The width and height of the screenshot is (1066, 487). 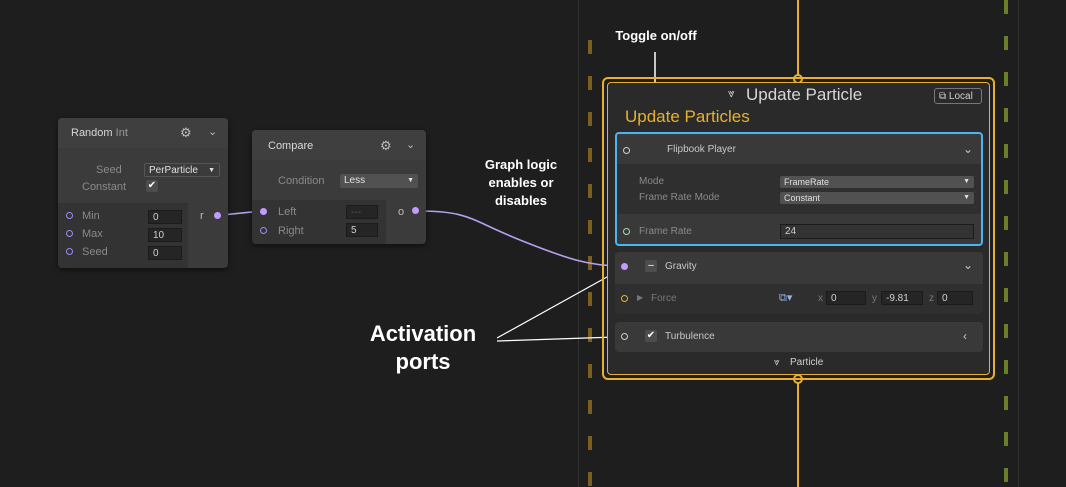 What do you see at coordinates (624, 298) in the screenshot?
I see `force-port` at bounding box center [624, 298].